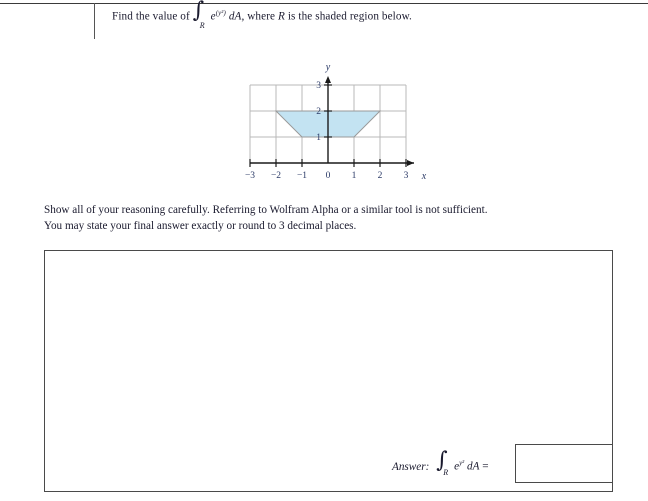 Image resolution: width=648 pixels, height=501 pixels. What do you see at coordinates (261, 16) in the screenshot?
I see `prompt-after-integral: where` at bounding box center [261, 16].